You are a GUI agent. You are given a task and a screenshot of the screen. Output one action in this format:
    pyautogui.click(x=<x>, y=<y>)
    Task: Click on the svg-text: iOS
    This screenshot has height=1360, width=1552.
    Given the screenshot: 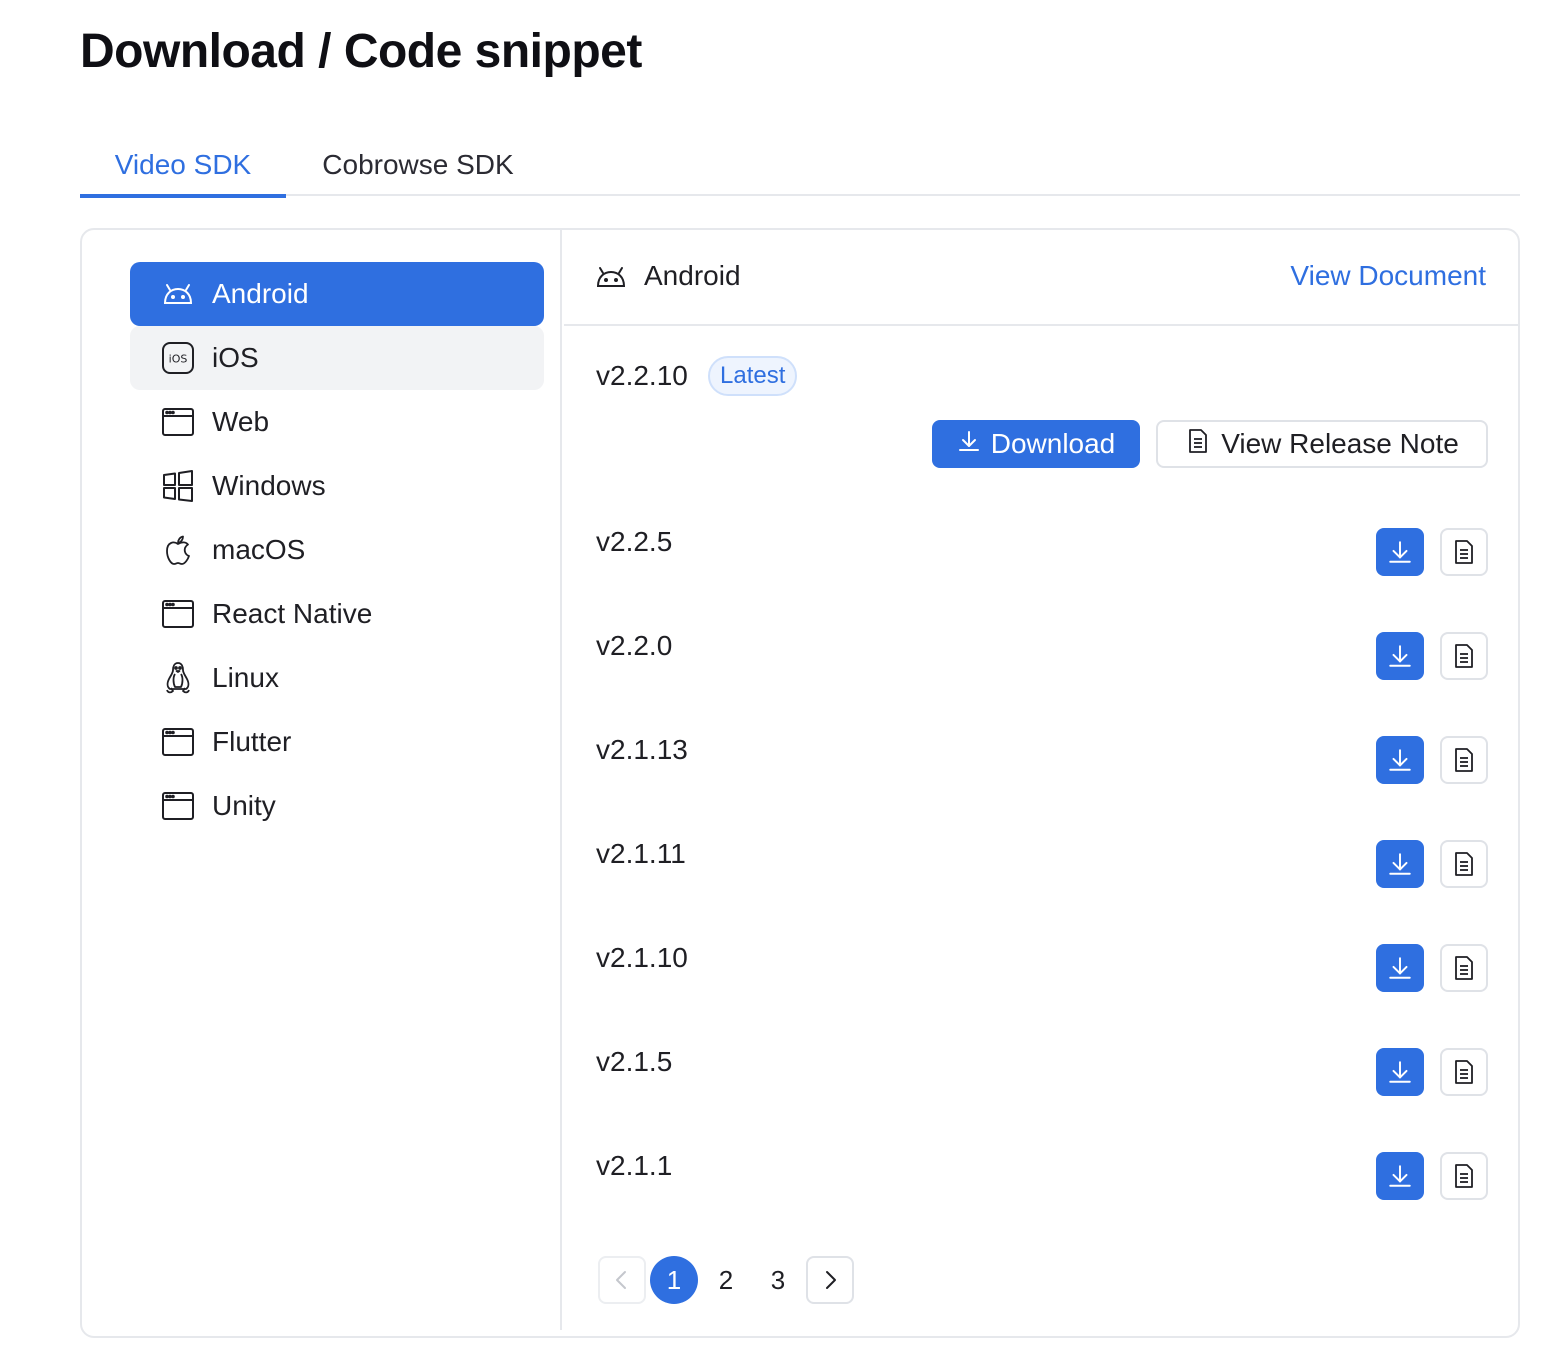 What is the action you would take?
    pyautogui.click(x=178, y=359)
    